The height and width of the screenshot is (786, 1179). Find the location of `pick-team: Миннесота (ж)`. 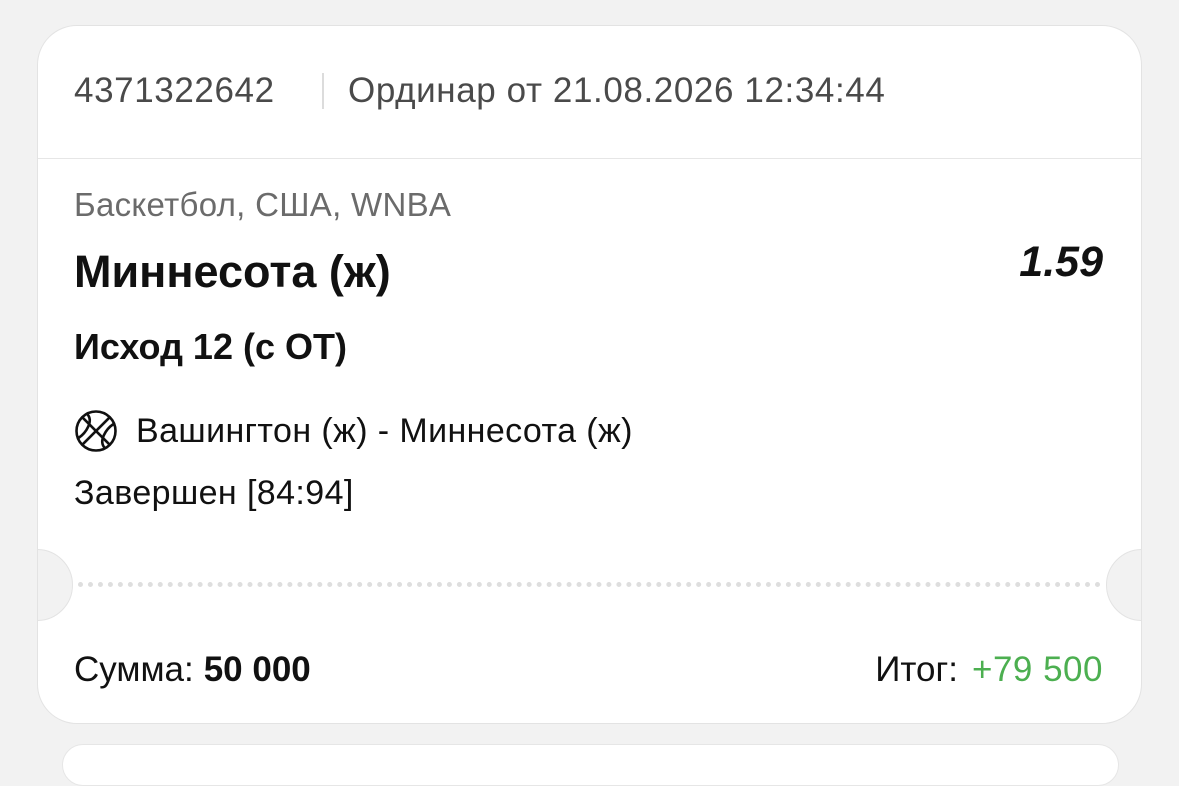

pick-team: Миннесота (ж) is located at coordinates (232, 271).